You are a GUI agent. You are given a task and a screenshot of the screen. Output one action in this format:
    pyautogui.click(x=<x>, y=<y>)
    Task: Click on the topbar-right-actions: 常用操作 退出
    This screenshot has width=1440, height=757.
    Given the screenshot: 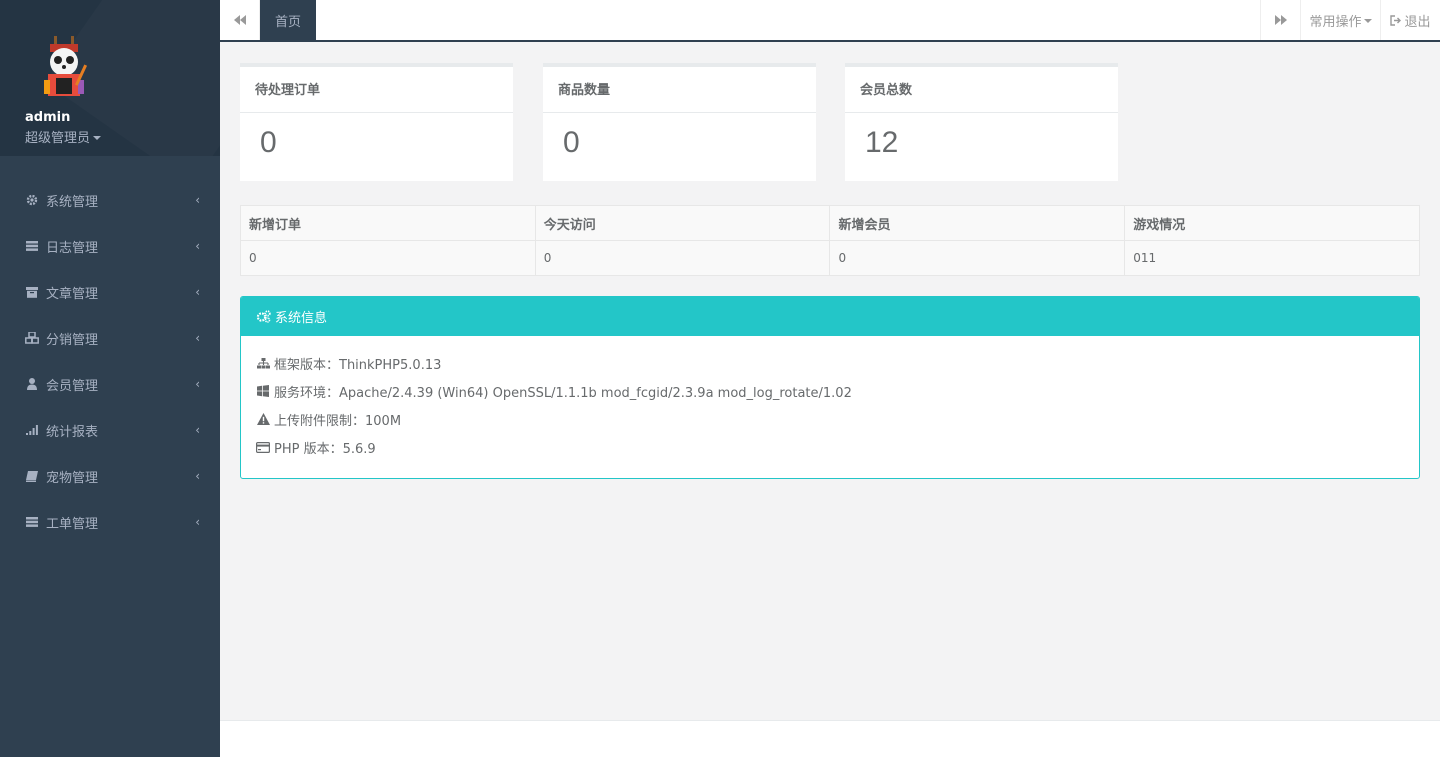 What is the action you would take?
    pyautogui.click(x=1350, y=20)
    